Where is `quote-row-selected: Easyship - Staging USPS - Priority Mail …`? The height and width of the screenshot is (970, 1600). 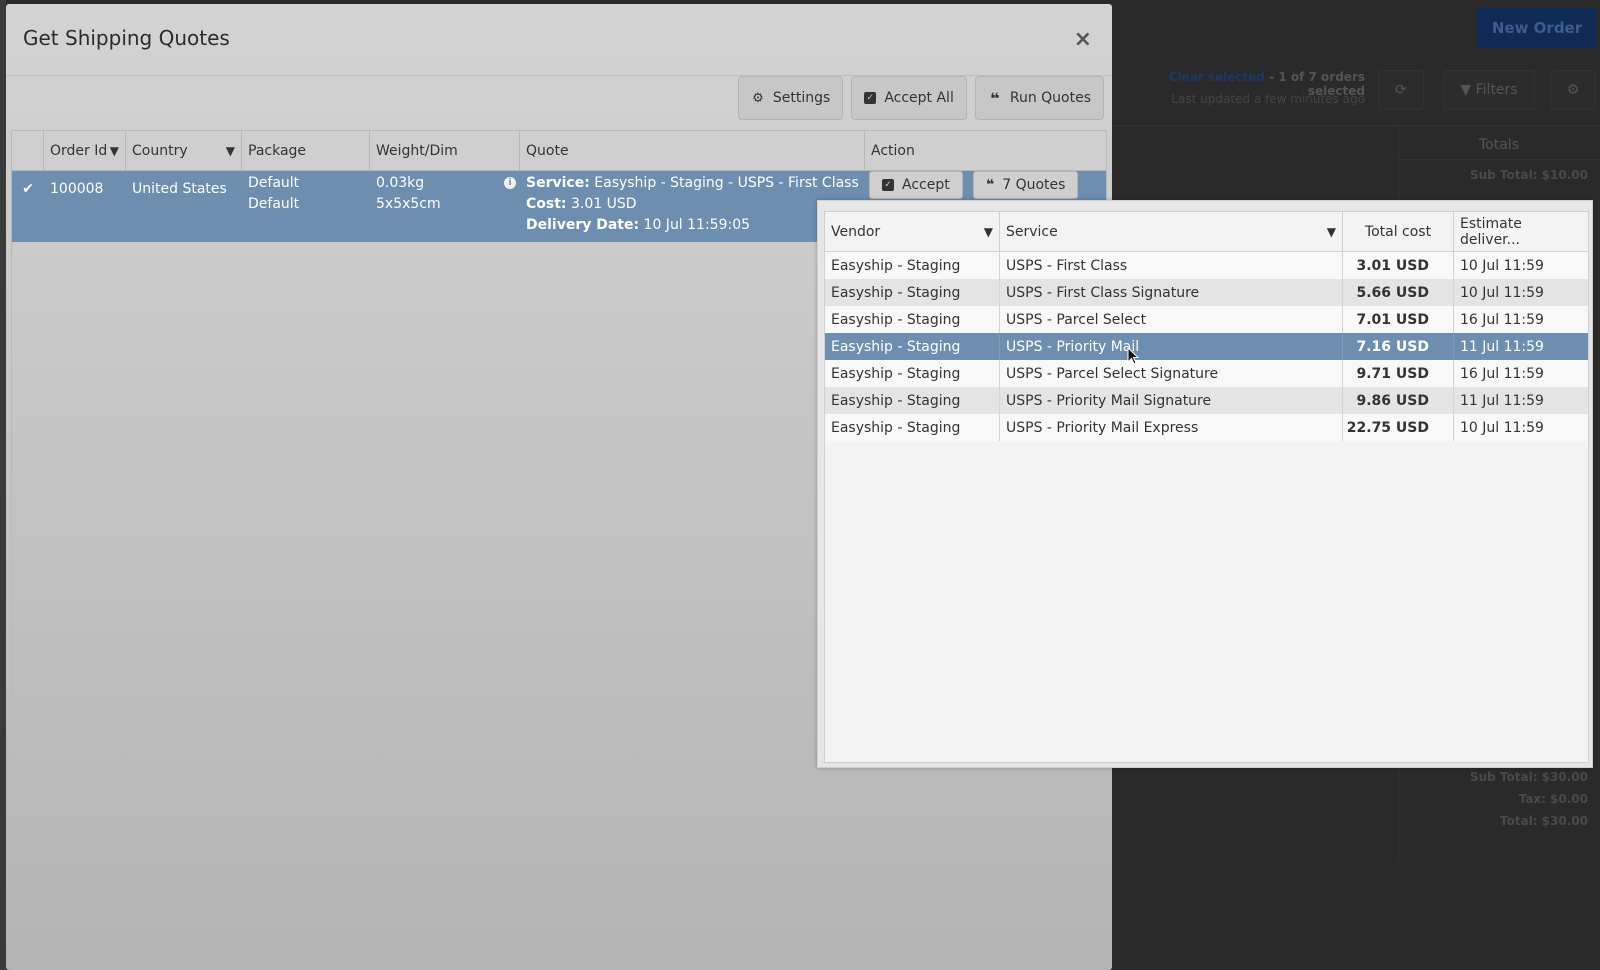 quote-row-selected: Easyship - Staging USPS - Priority Mail … is located at coordinates (1206, 346).